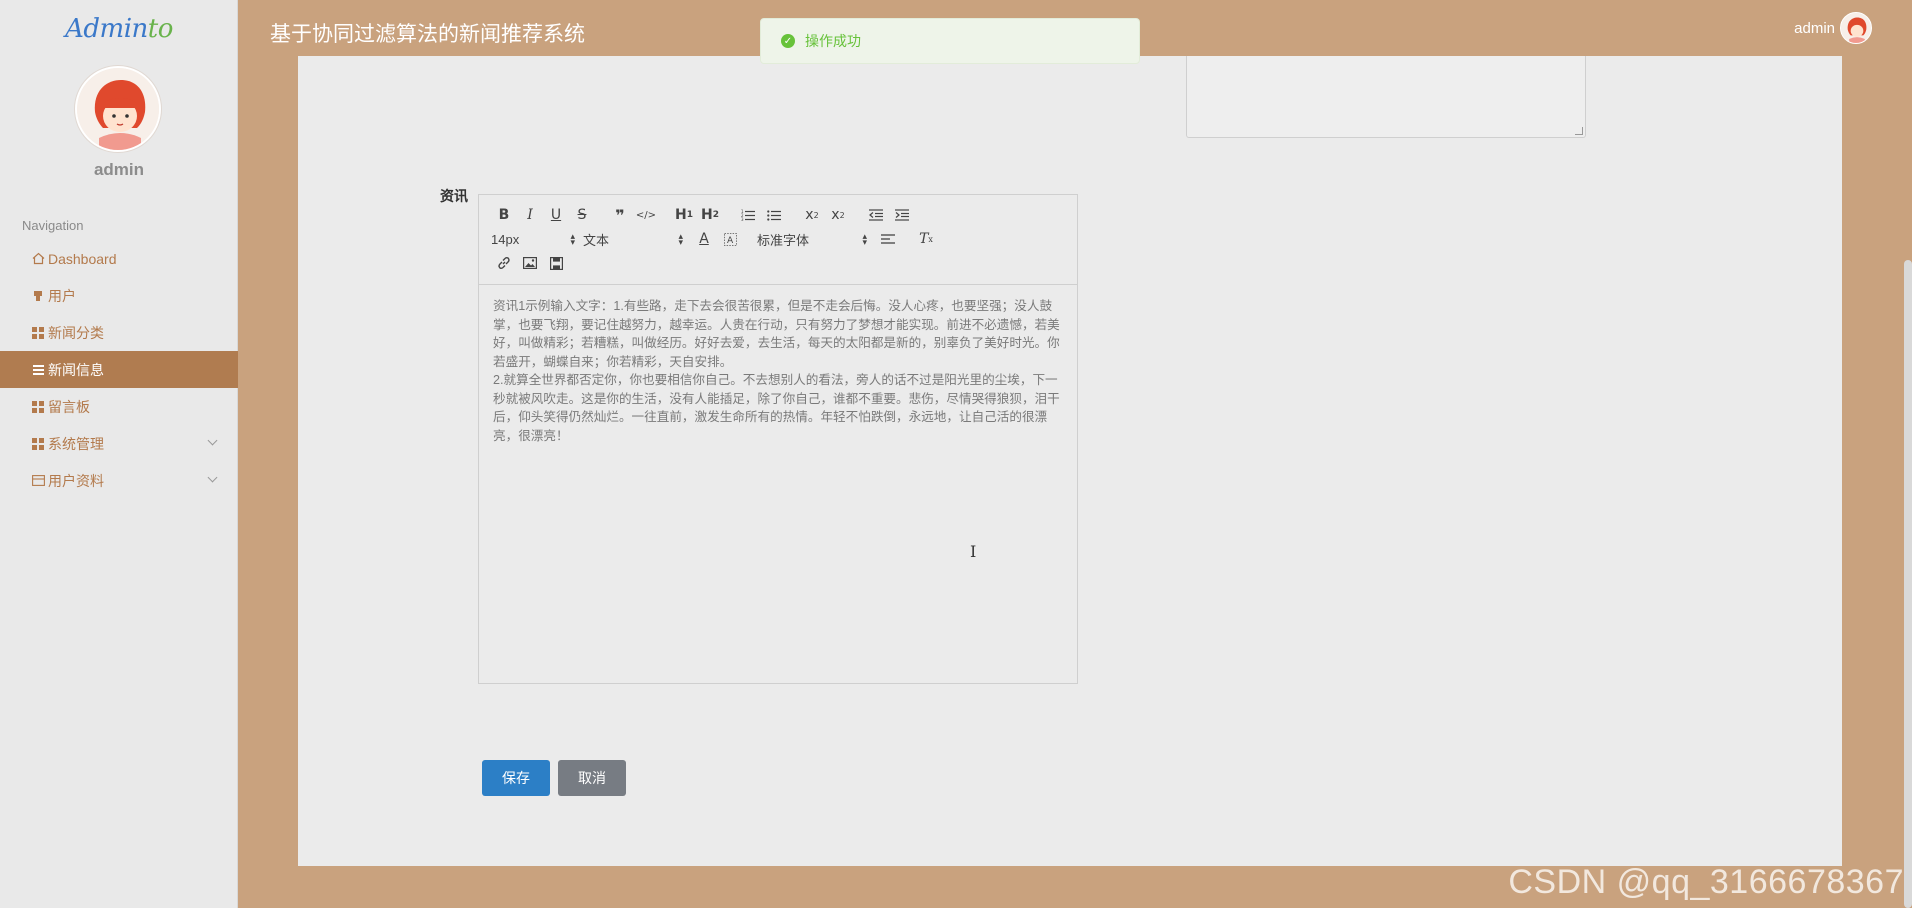 Image resolution: width=1912 pixels, height=908 pixels. What do you see at coordinates (119, 258) in the screenshot?
I see `sidebar-item-dashboard: Dashboard` at bounding box center [119, 258].